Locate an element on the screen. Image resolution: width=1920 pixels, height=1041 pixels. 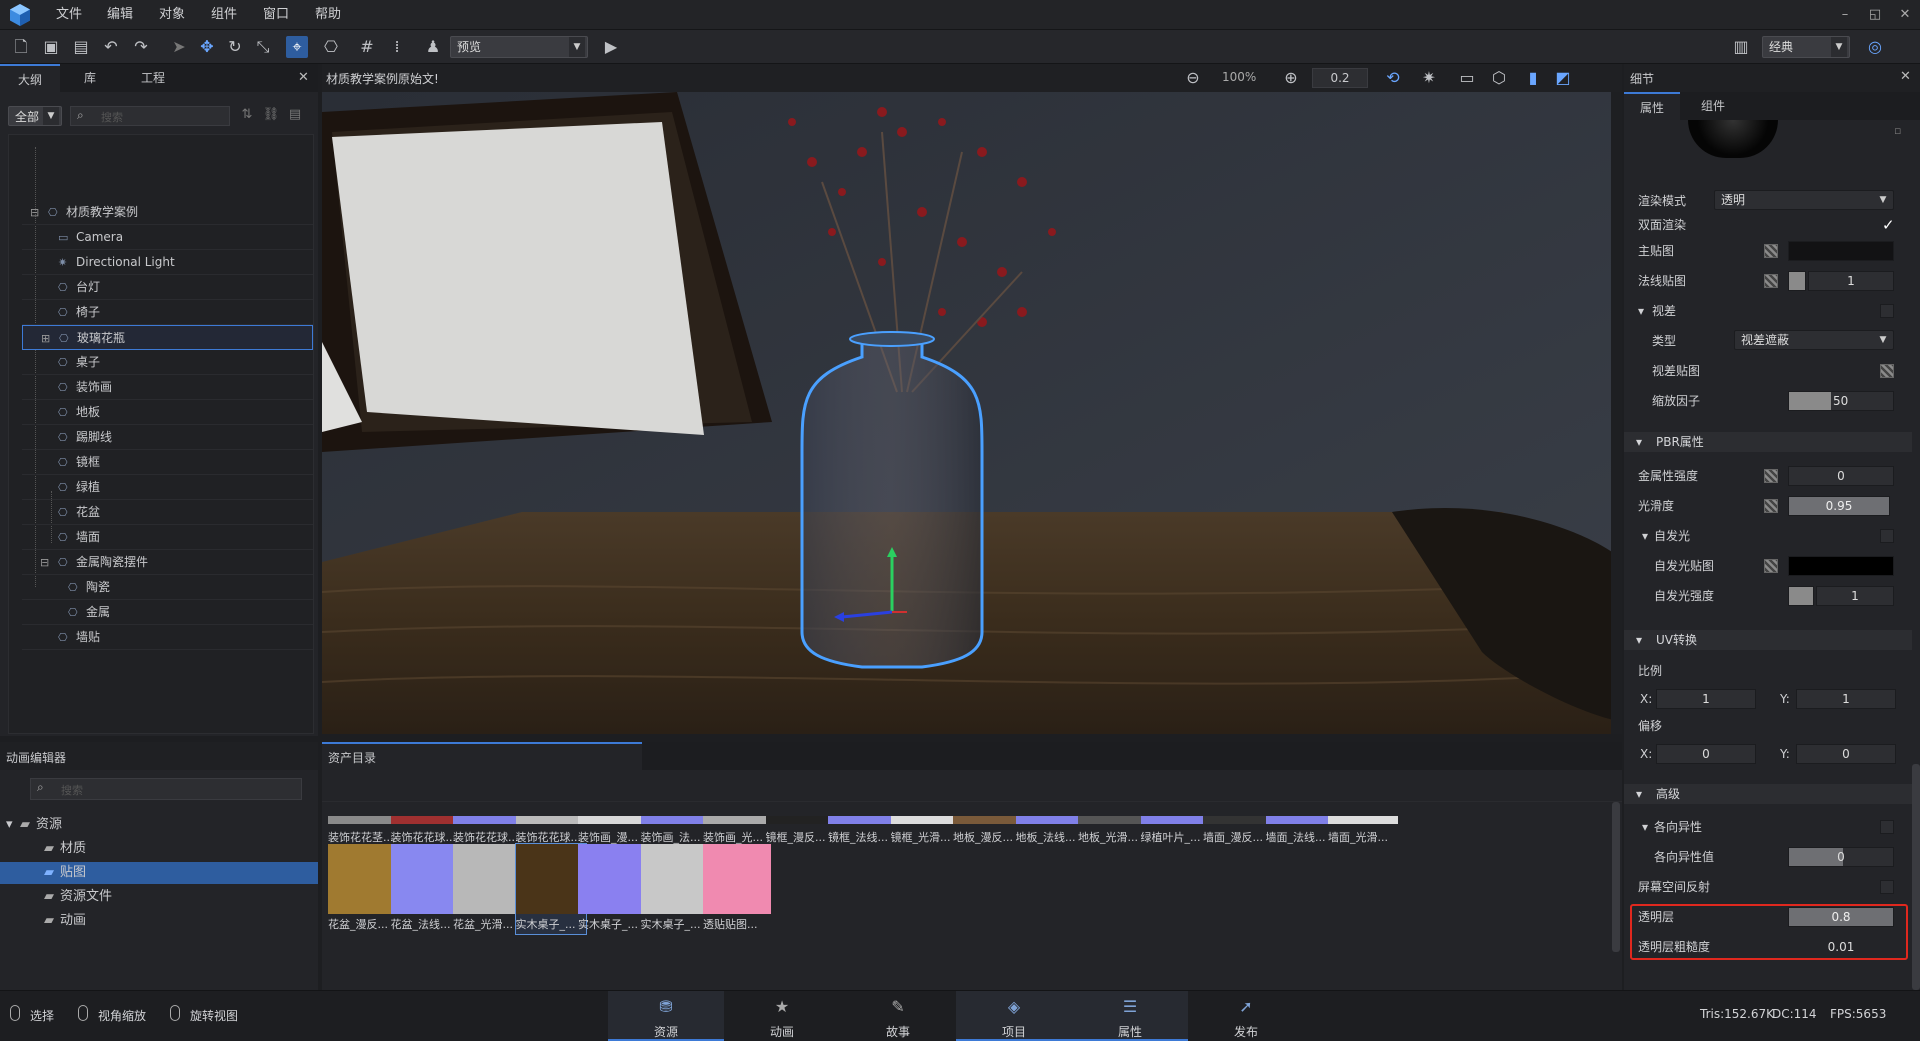
parallax-type-select: 视差遮蔽 ▼ is located at coordinates (1814, 340).